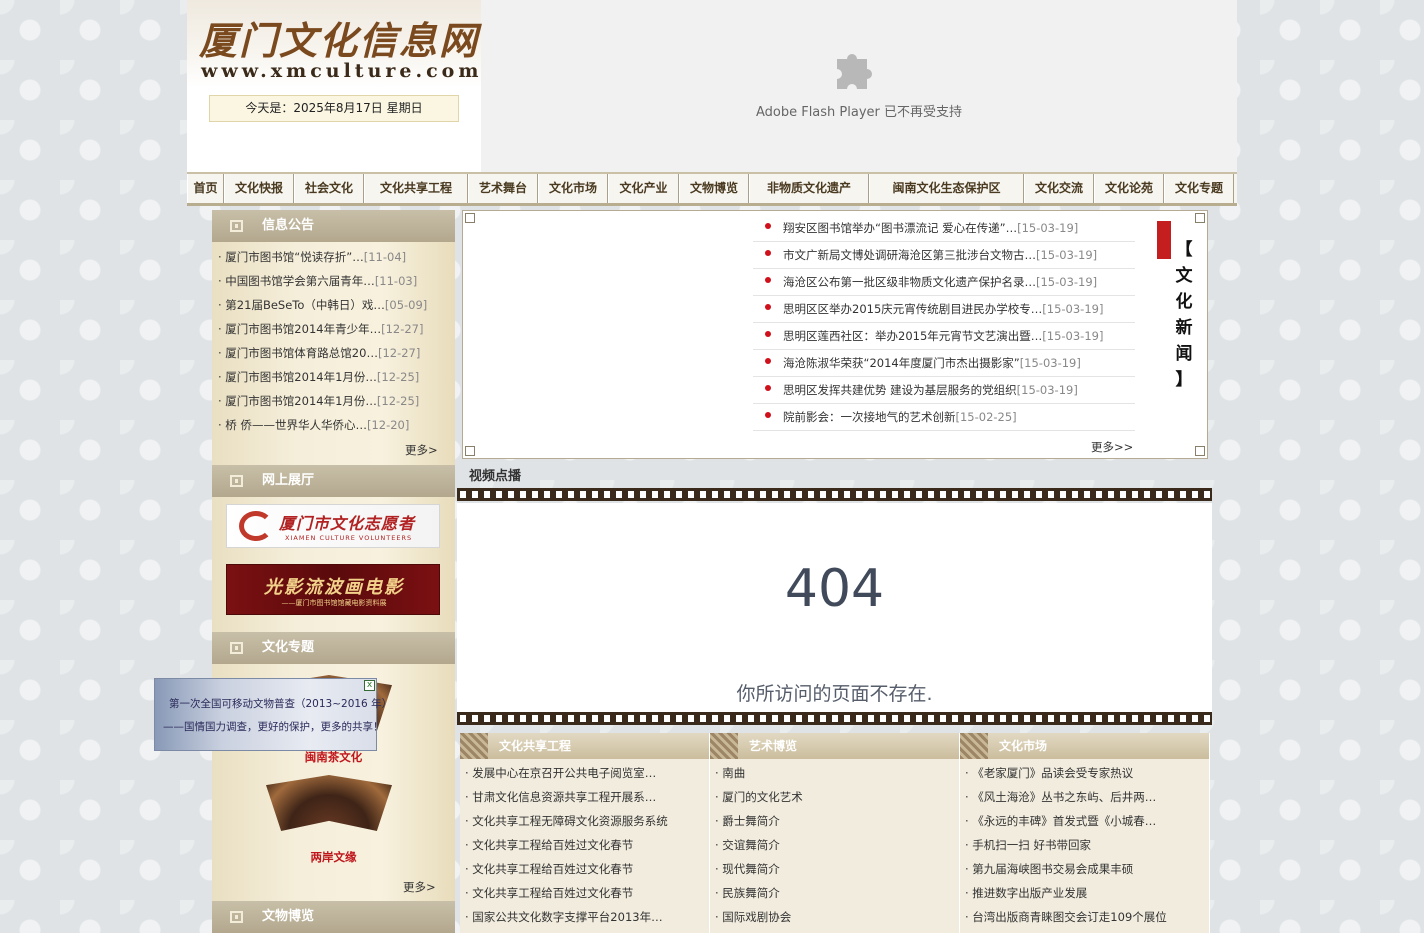  I want to click on topics-more-link: 更多>, so click(419, 887).